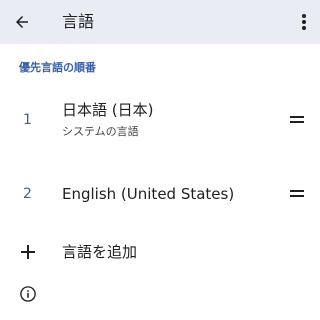 The width and height of the screenshot is (320, 320). Describe the element at coordinates (160, 252) in the screenshot. I see `add-language-button: 言語を追加` at that location.